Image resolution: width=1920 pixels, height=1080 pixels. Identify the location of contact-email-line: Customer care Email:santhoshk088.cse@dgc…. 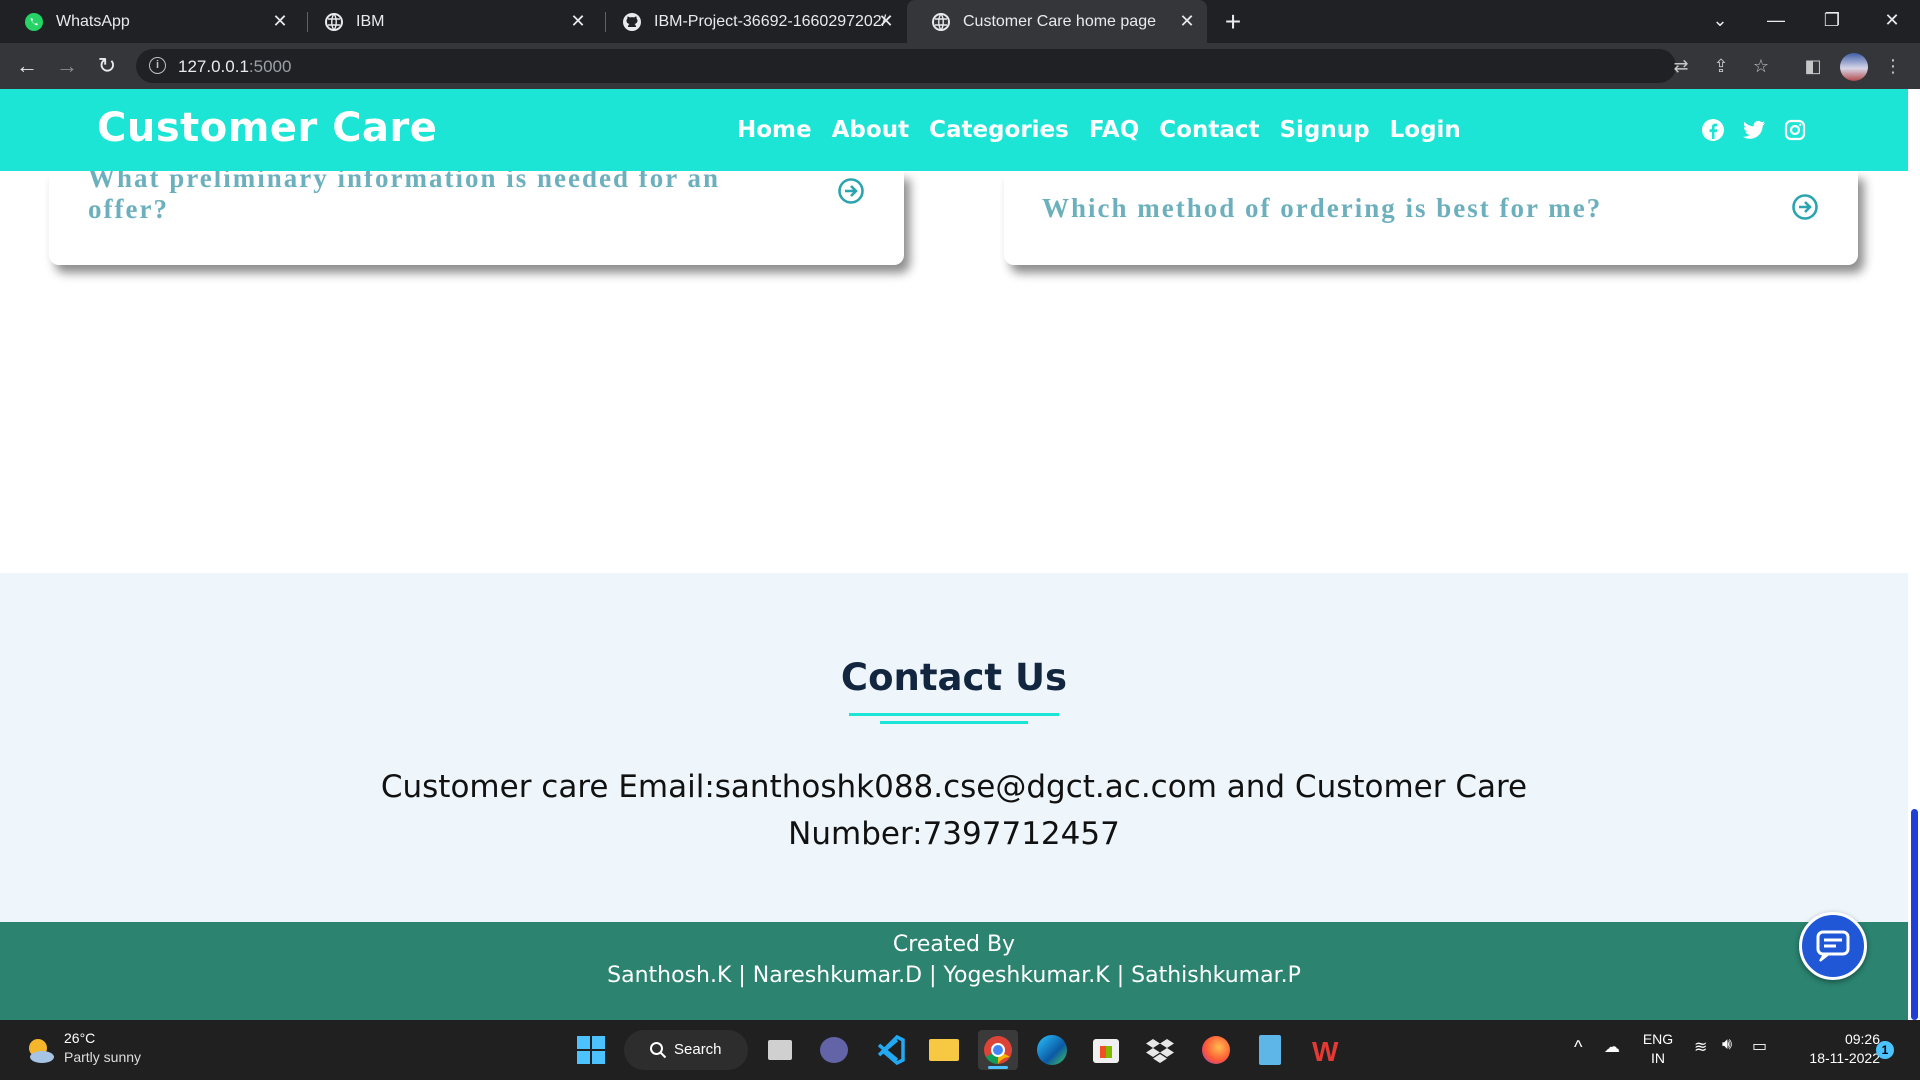
(954, 787).